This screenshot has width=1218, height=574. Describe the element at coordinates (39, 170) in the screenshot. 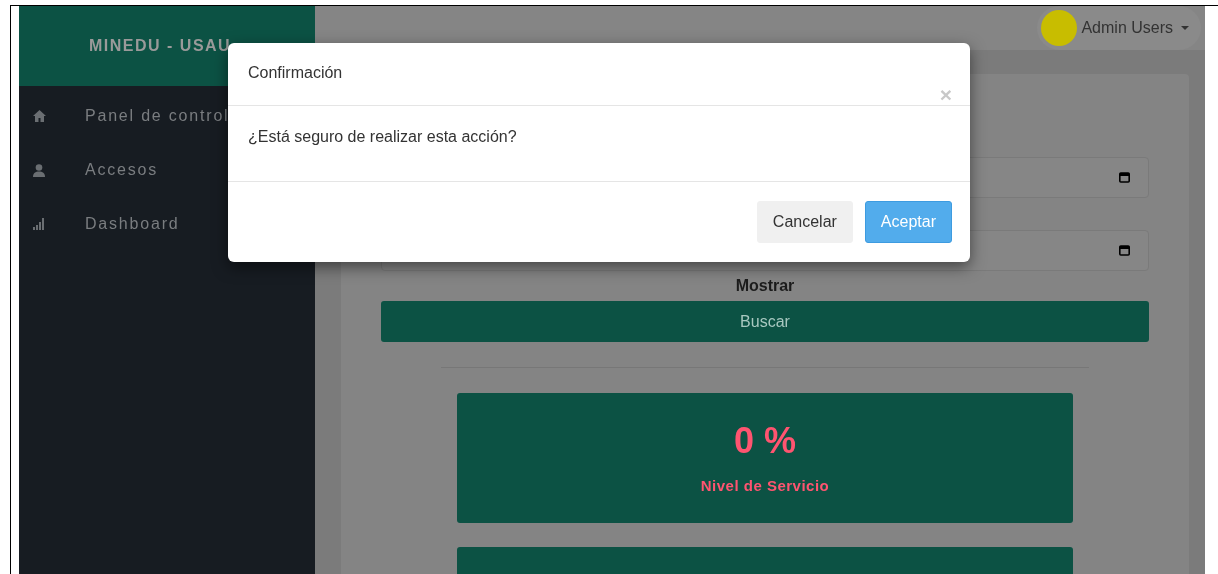

I see `user-icon` at that location.